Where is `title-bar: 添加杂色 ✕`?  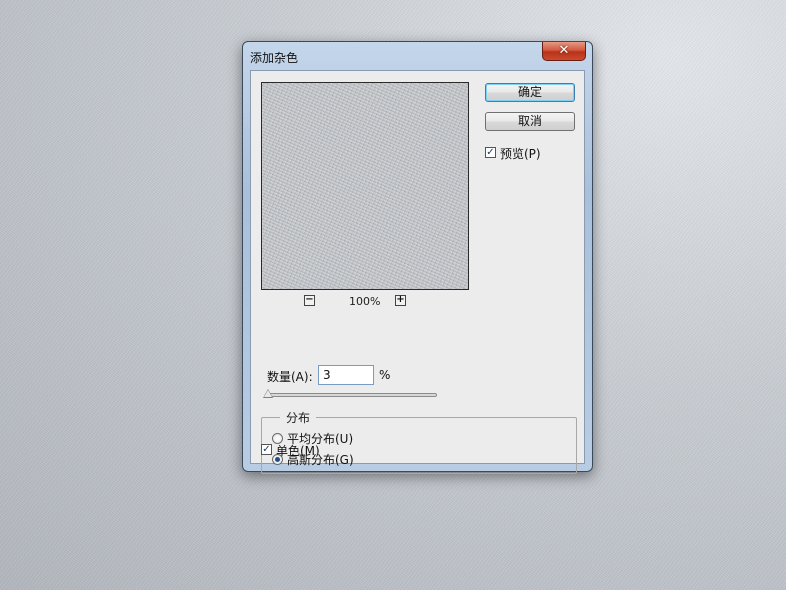
title-bar: 添加杂色 ✕ is located at coordinates (417, 56).